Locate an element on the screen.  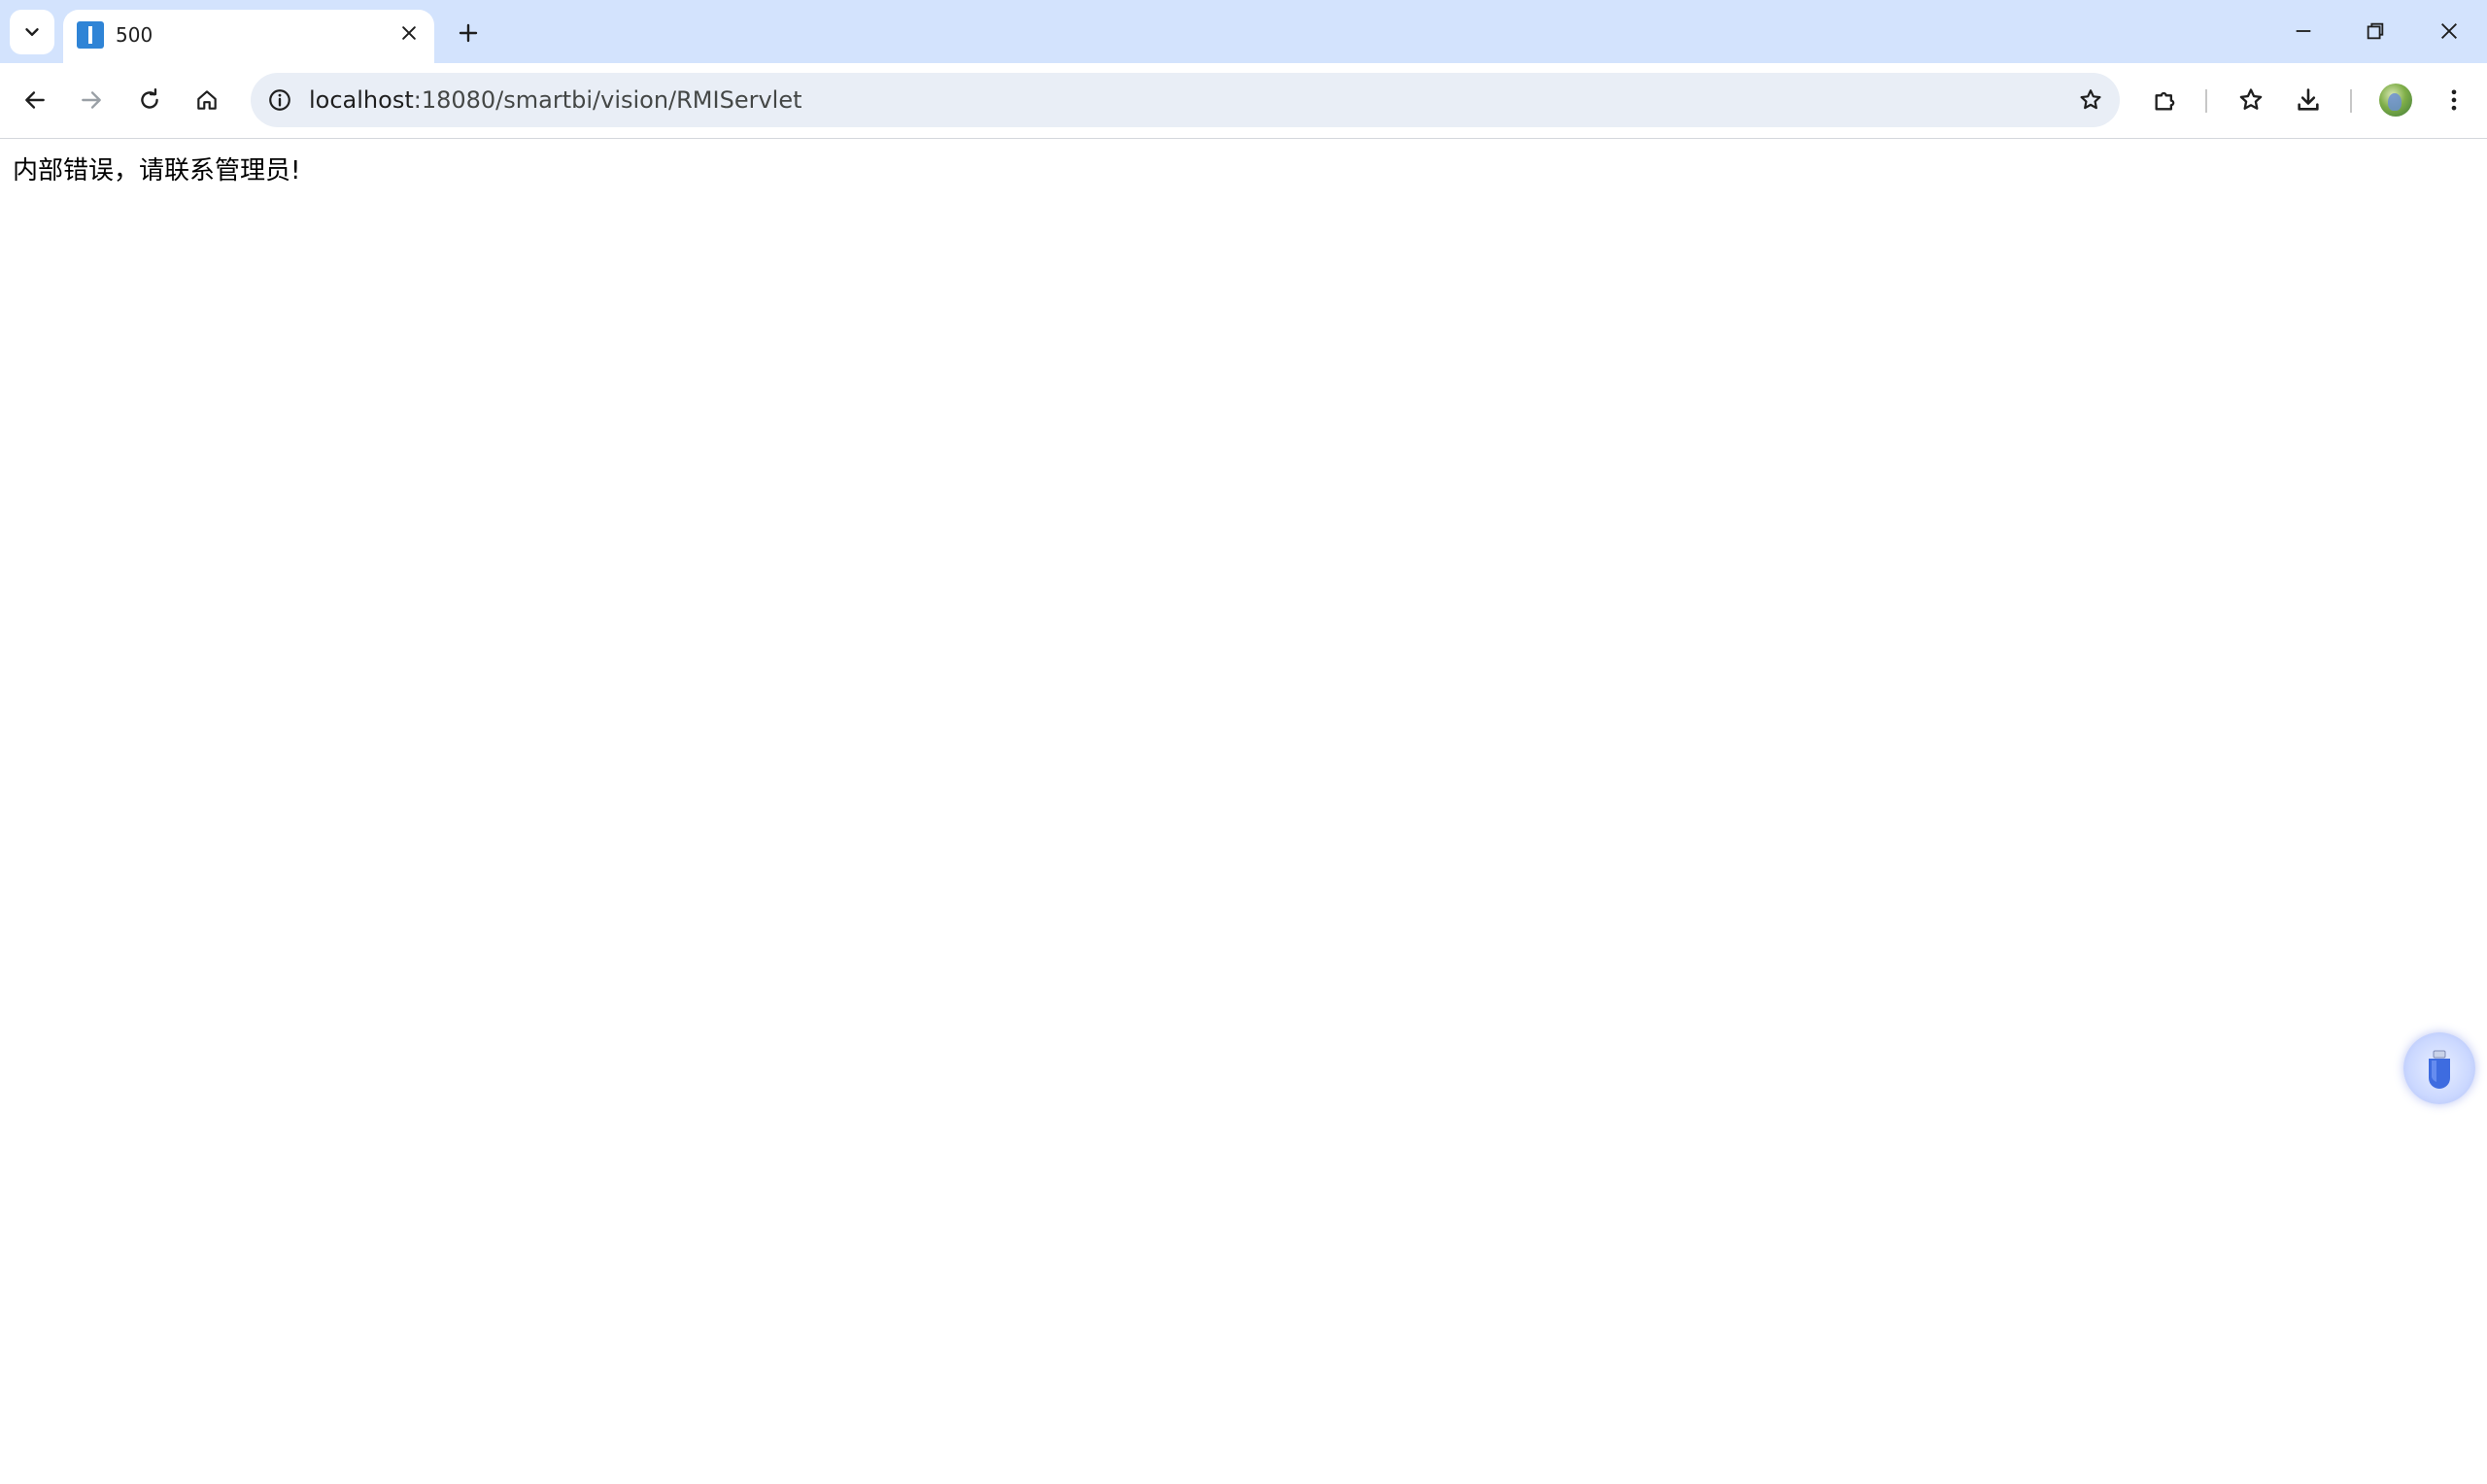
arrow-right-icon is located at coordinates (91, 100).